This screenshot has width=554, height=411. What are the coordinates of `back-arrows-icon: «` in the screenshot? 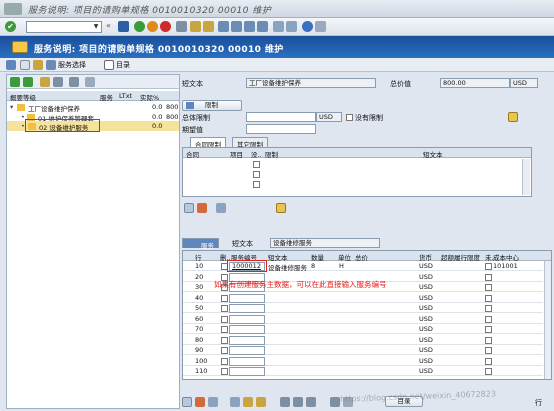 It's located at (111, 26).